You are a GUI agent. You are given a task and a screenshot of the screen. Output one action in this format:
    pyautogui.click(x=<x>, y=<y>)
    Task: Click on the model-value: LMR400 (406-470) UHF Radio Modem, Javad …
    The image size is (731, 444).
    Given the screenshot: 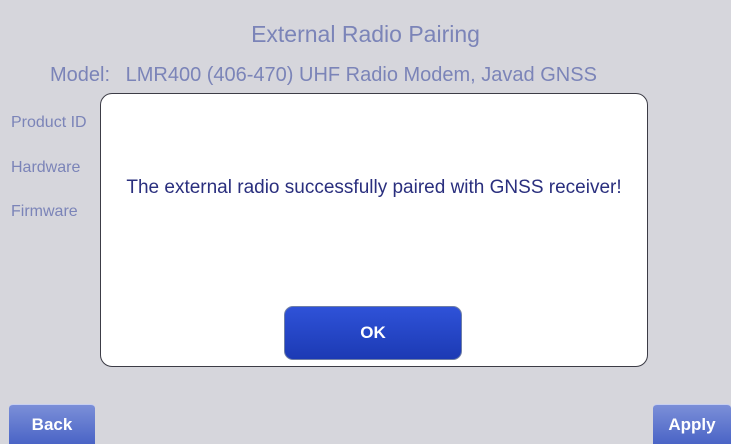 What is the action you would take?
    pyautogui.click(x=361, y=75)
    